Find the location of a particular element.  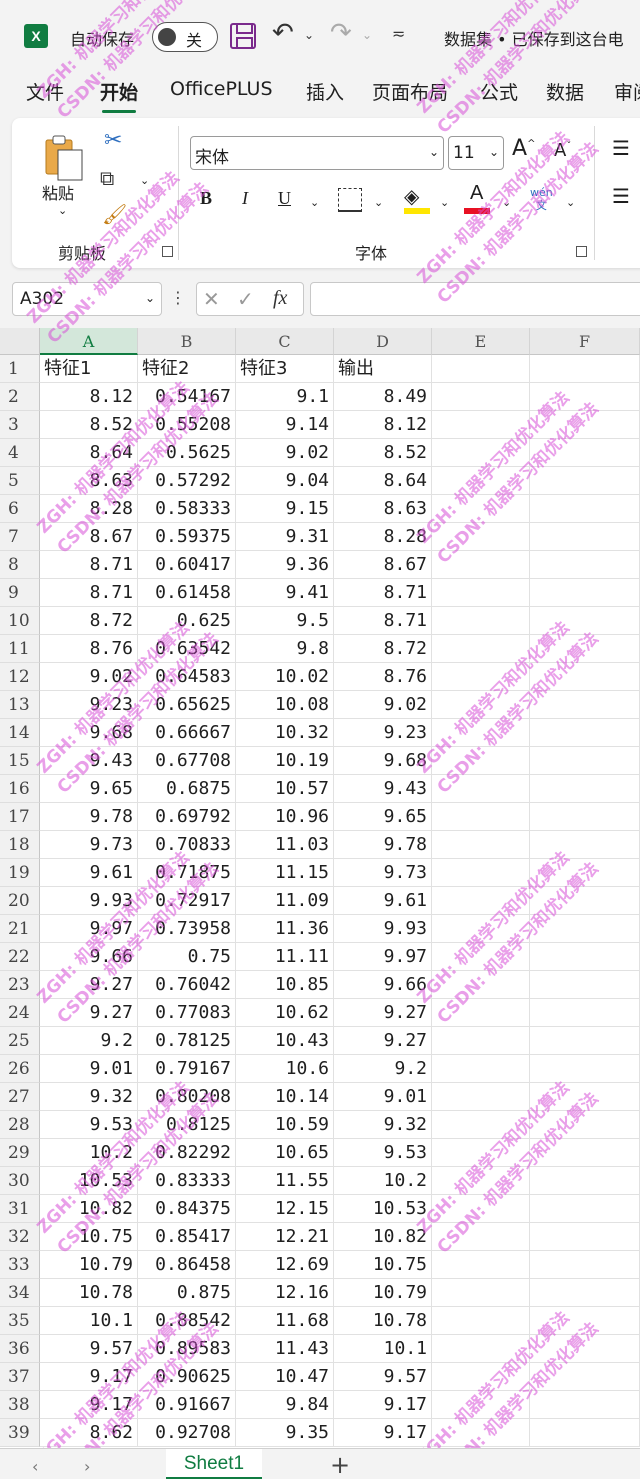

cell: 9.84 is located at coordinates (285, 1405).